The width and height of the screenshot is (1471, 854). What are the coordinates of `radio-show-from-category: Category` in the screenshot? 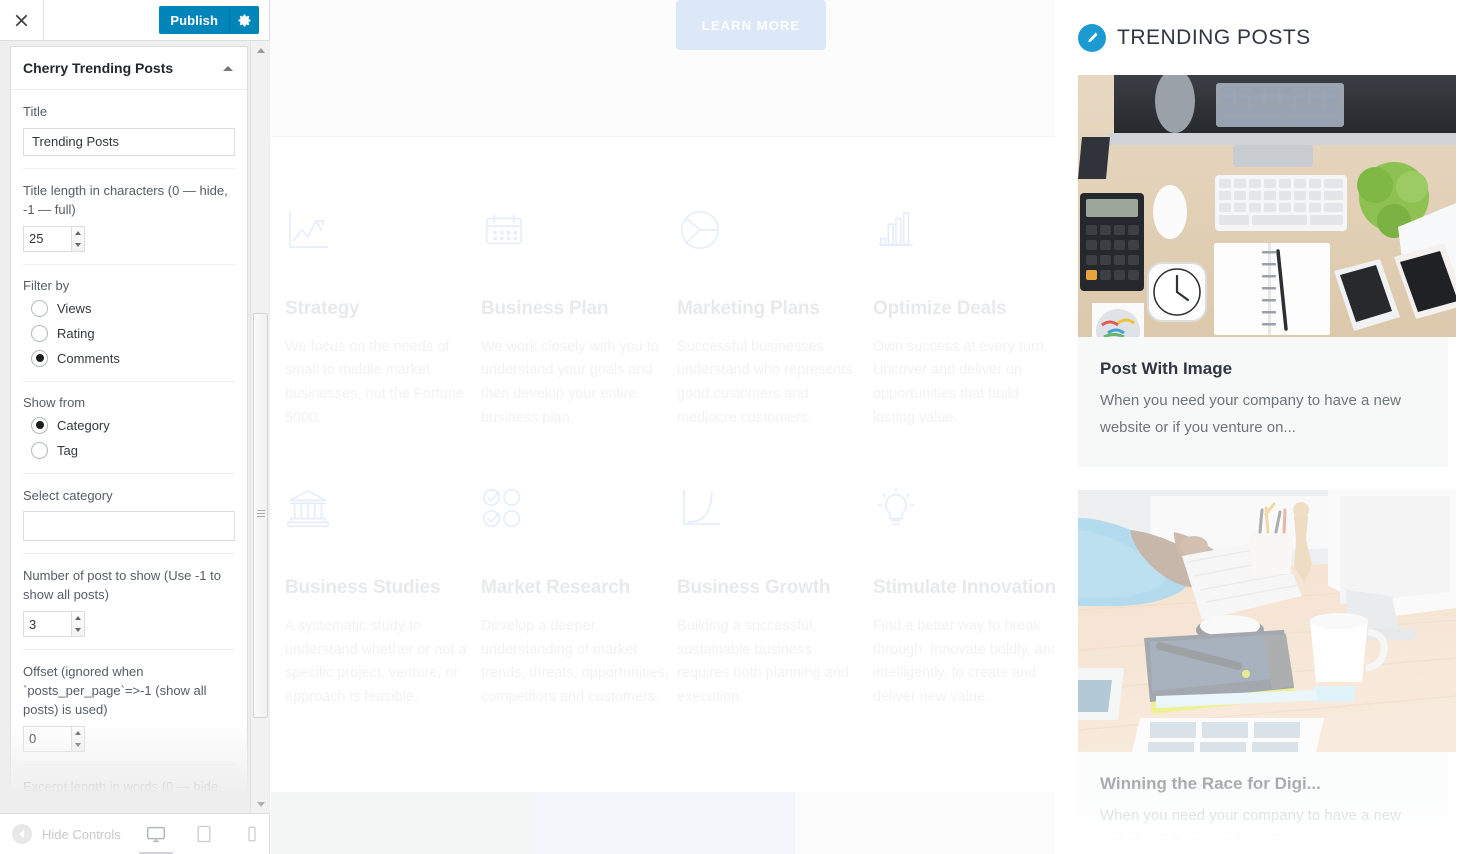 It's located at (129, 425).